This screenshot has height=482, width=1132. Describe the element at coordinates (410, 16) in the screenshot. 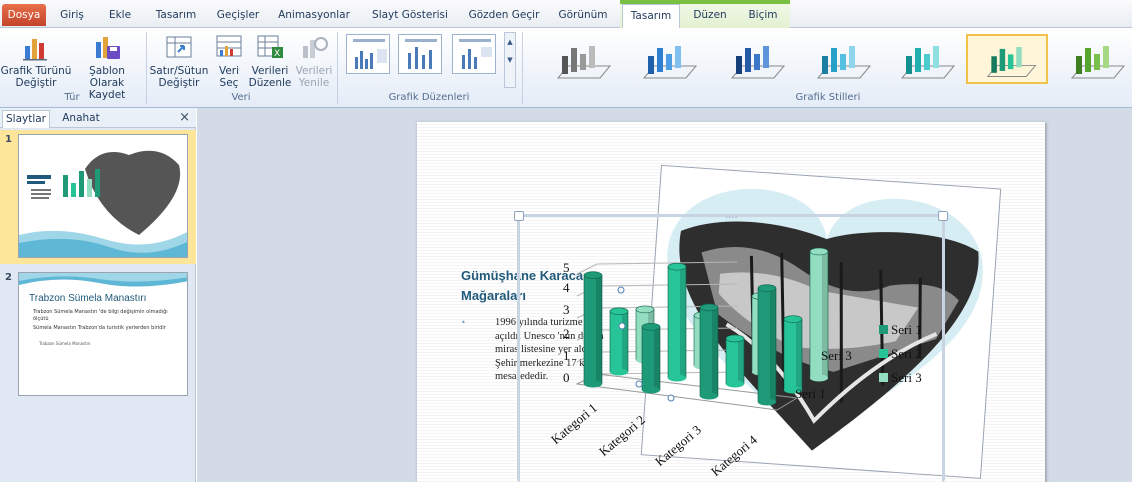

I see `tab-slideshow: Slayt Gösterisi` at that location.